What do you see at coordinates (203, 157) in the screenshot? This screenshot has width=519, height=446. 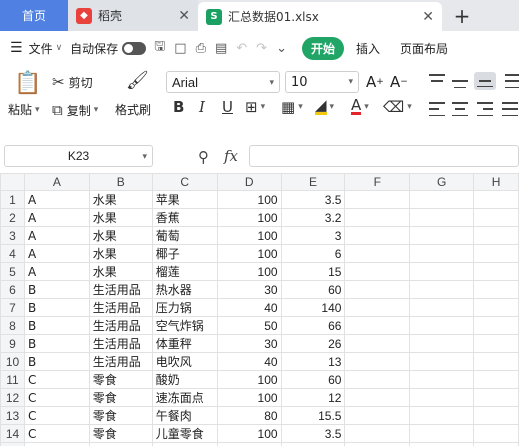 I see `zoom-icon: ⚲` at bounding box center [203, 157].